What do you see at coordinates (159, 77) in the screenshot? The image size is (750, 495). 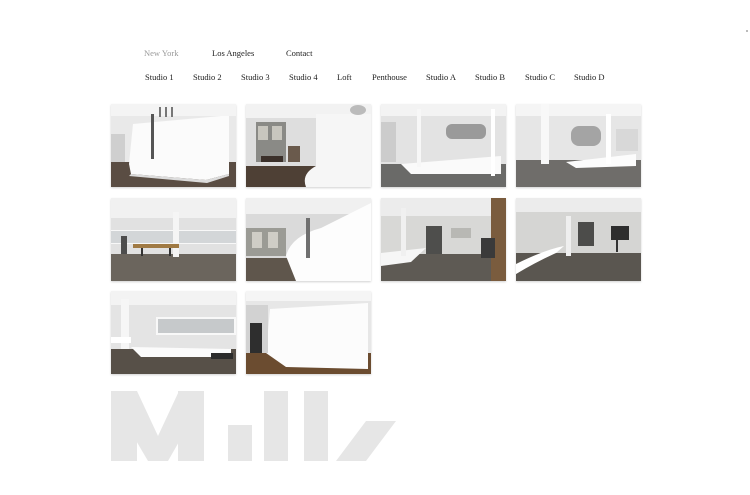 I see `studio-link-studio-1: Studio 1` at bounding box center [159, 77].